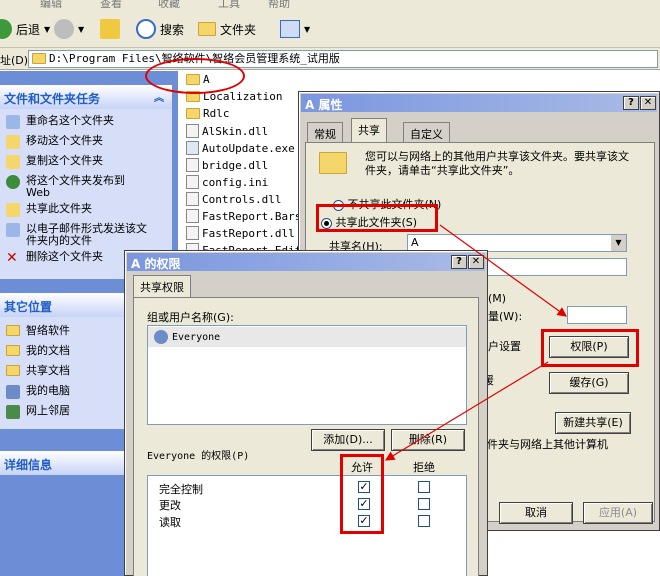  What do you see at coordinates (475, 342) in the screenshot?
I see `annotation-arrows` at bounding box center [475, 342].